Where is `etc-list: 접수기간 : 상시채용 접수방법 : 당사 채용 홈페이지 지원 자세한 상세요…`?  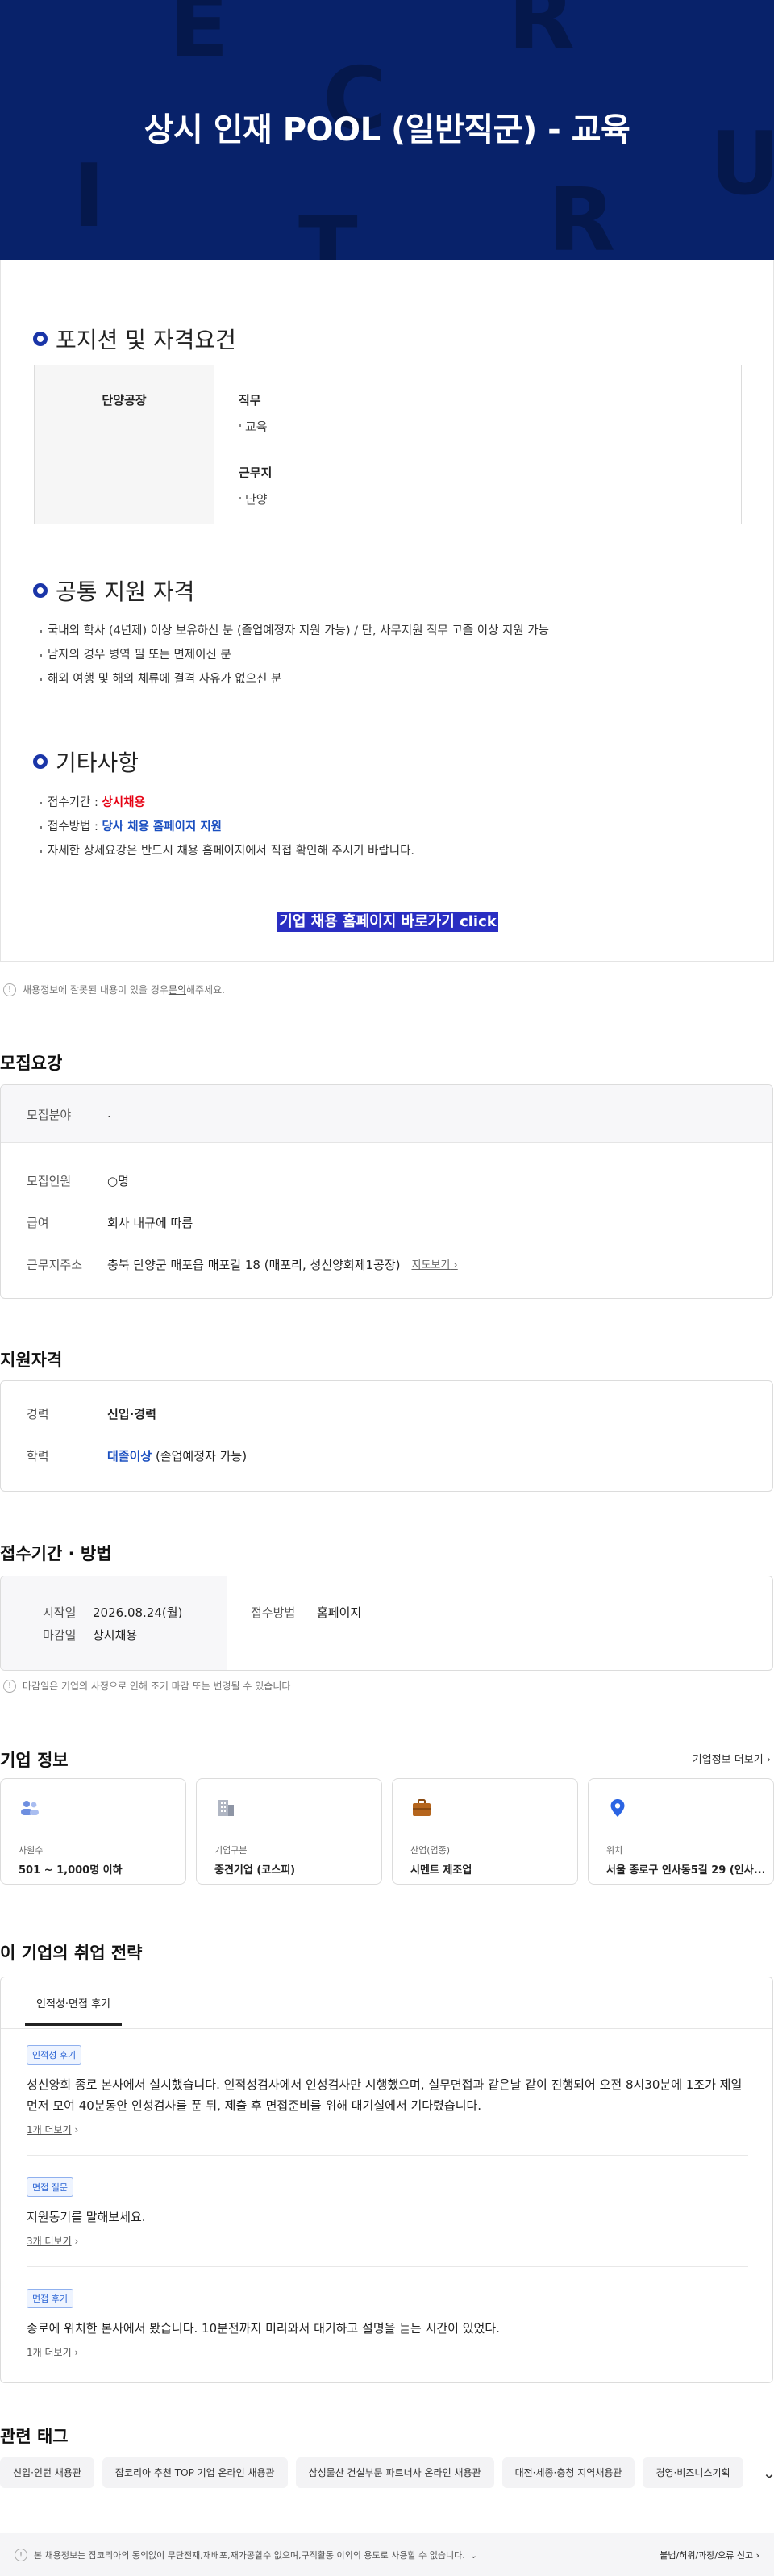
etc-list: 접수기간 : 상시채용 접수방법 : 당사 채용 홈페이지 지원 자세한 상세요… is located at coordinates (227, 827).